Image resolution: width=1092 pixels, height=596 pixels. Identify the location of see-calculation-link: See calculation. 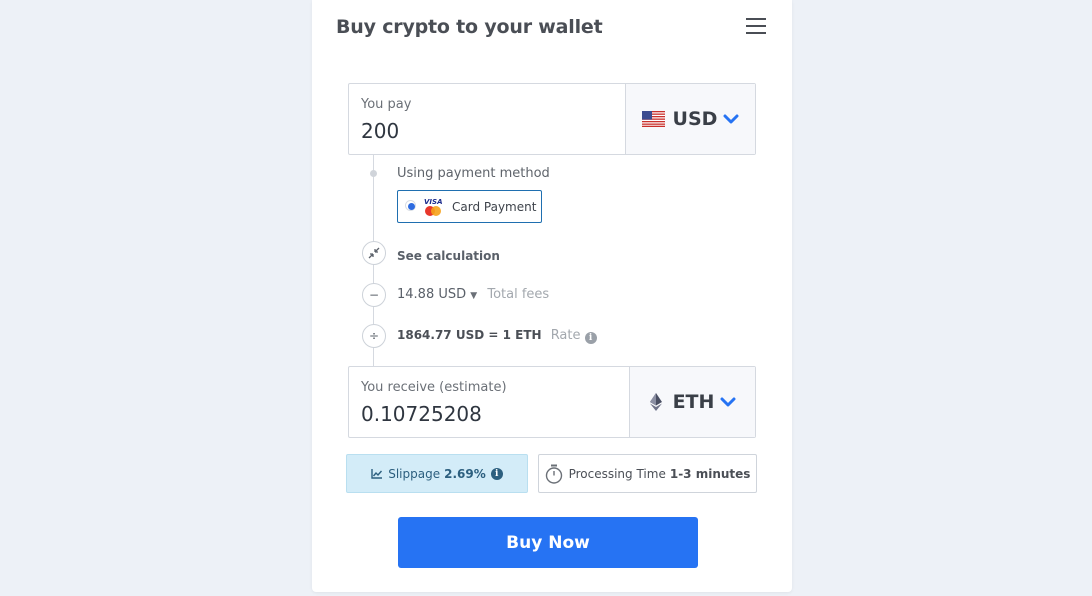
(448, 256).